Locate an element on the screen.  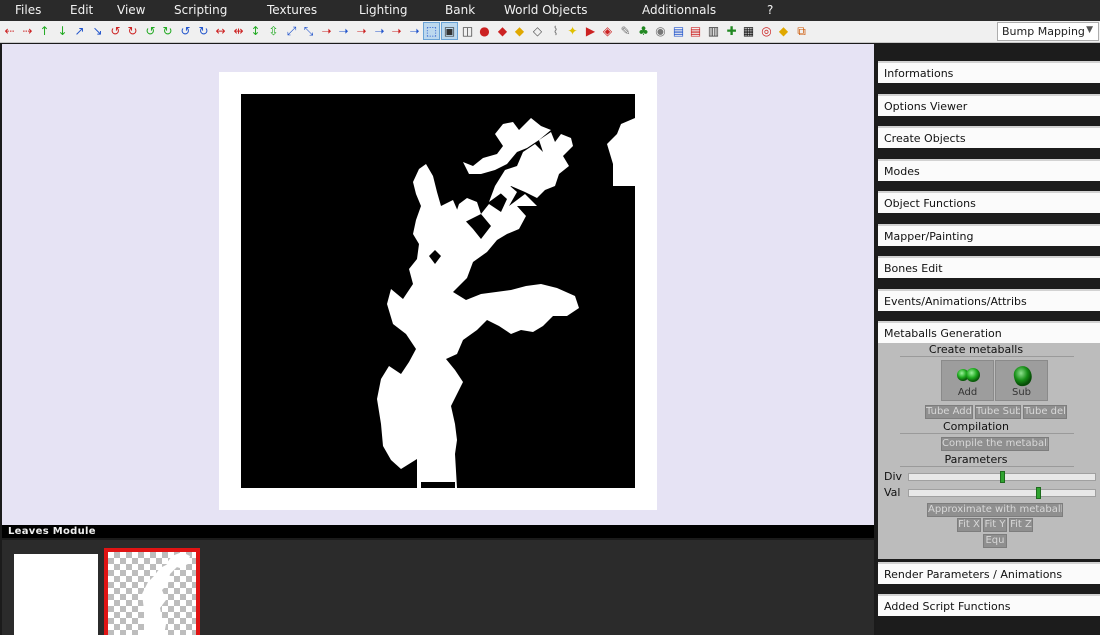
diamond-icon: ◆ is located at coordinates (502, 31).